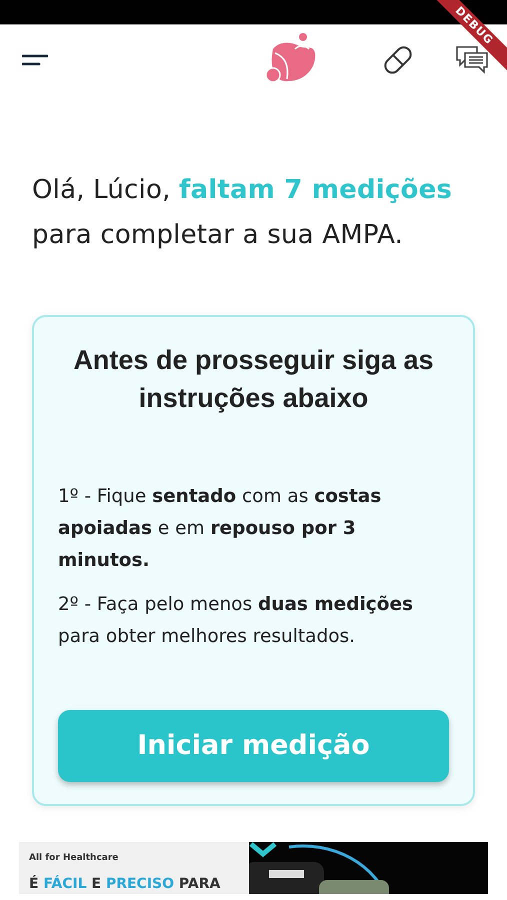 The image size is (507, 900). I want to click on greeting-text: Olá, Lúcio, faltam 7 medições para completar a sua AMPA., so click(242, 213).